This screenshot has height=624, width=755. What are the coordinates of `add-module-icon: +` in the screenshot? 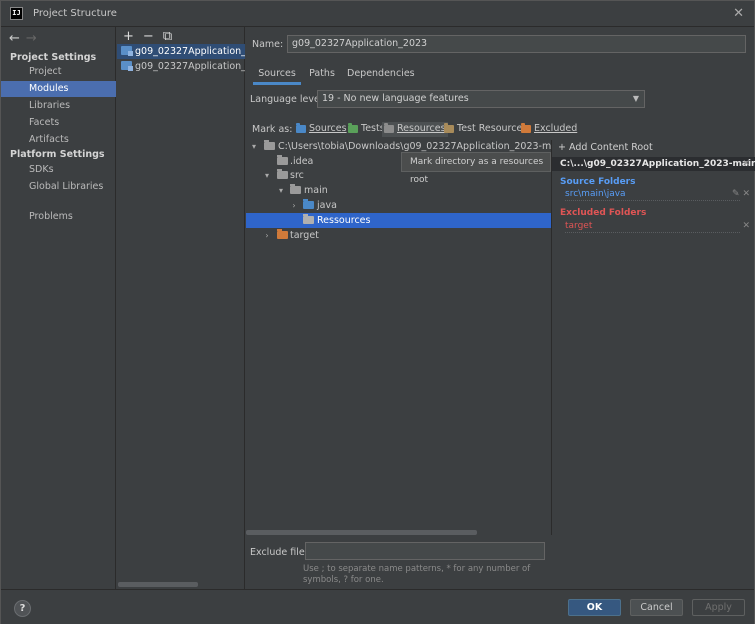 It's located at (128, 36).